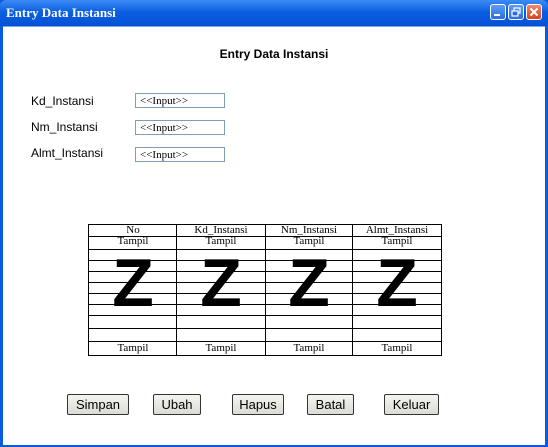  Describe the element at coordinates (258, 404) in the screenshot. I see `hapus-button: Hapus` at that location.